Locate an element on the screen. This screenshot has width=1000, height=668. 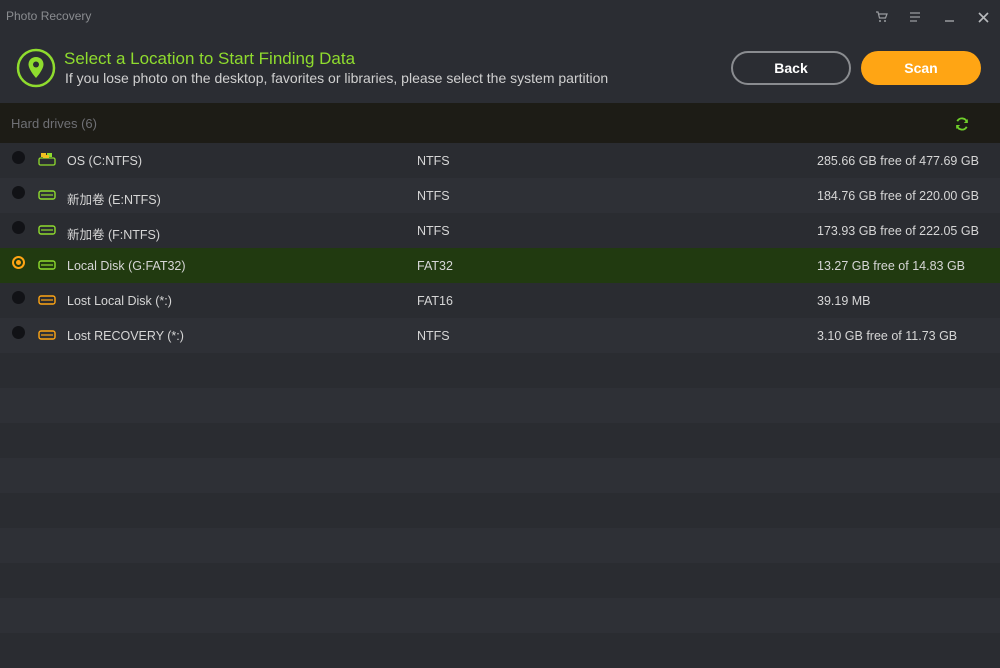
drive-name: Lost RECOVERY (*:) is located at coordinates (125, 336).